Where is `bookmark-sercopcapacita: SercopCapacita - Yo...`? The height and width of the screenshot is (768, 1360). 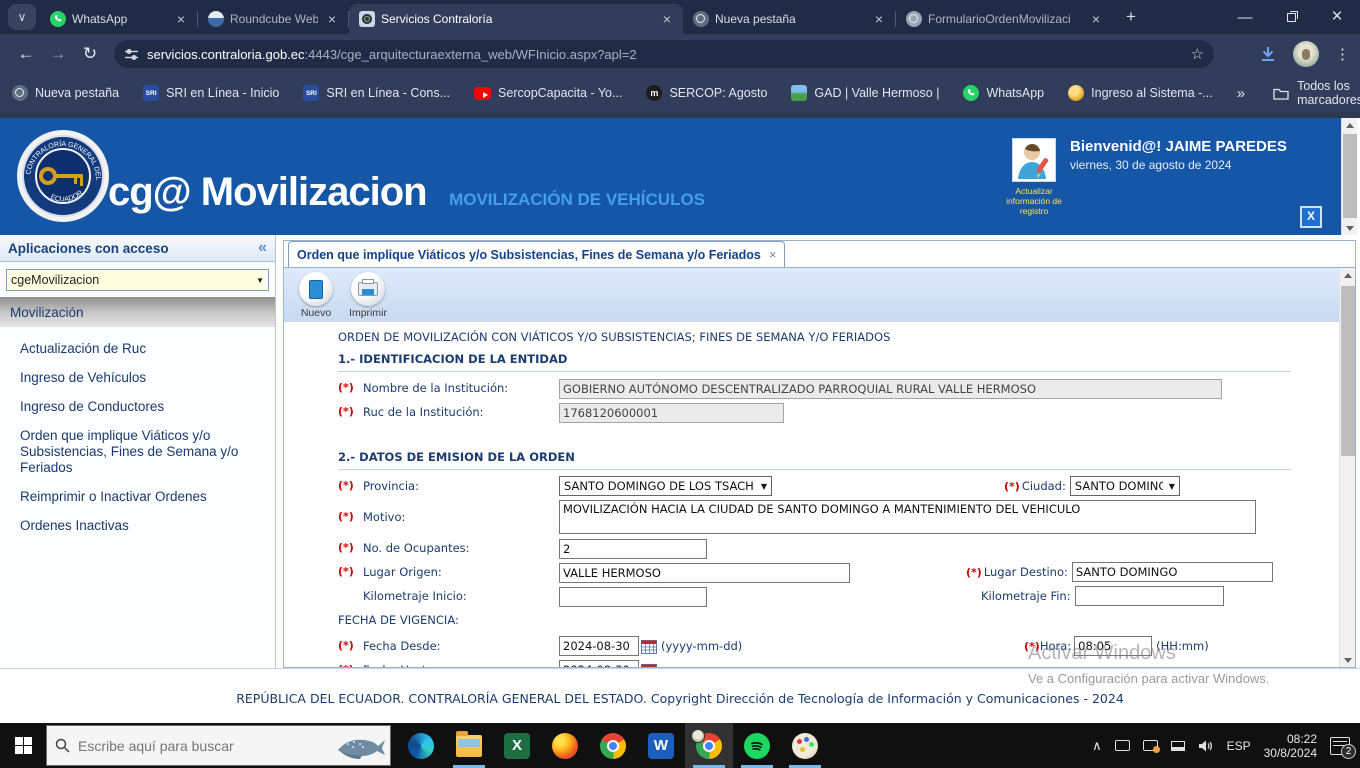
bookmark-sercopcapacita: SercopCapacita - Yo... is located at coordinates (548, 93).